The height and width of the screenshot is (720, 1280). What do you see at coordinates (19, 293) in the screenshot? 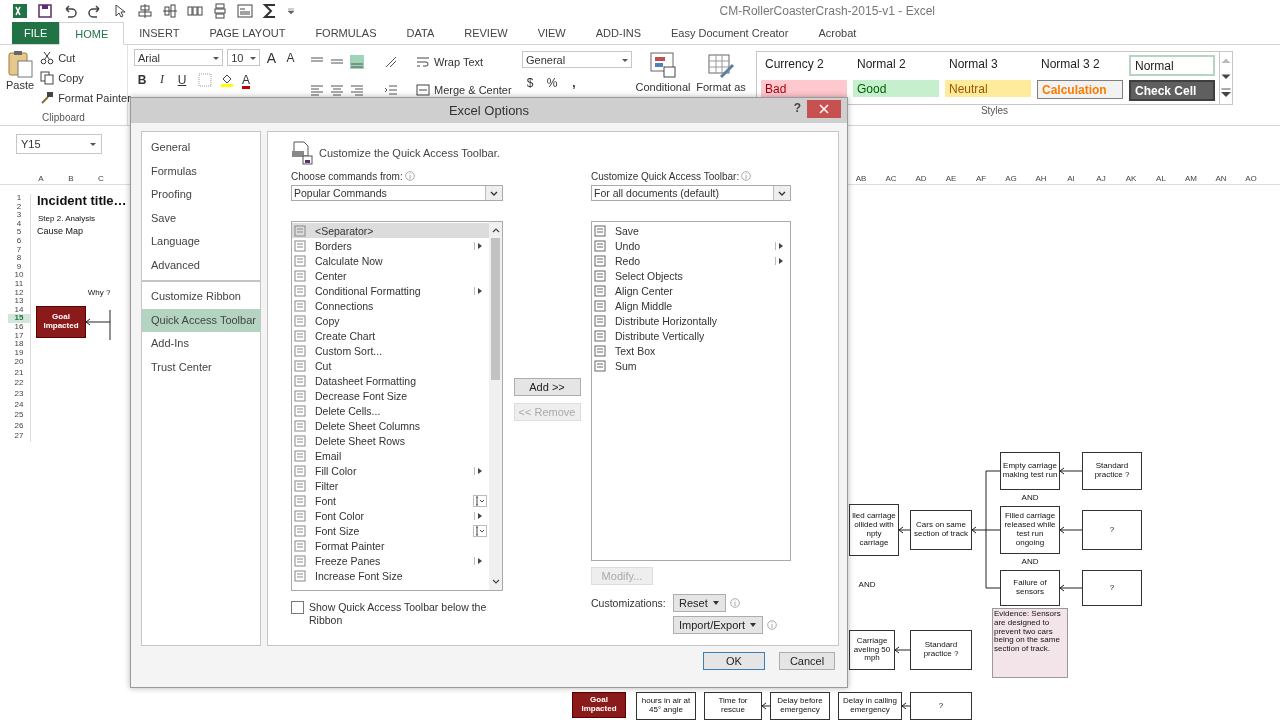
I see `row-header: 12` at bounding box center [19, 293].